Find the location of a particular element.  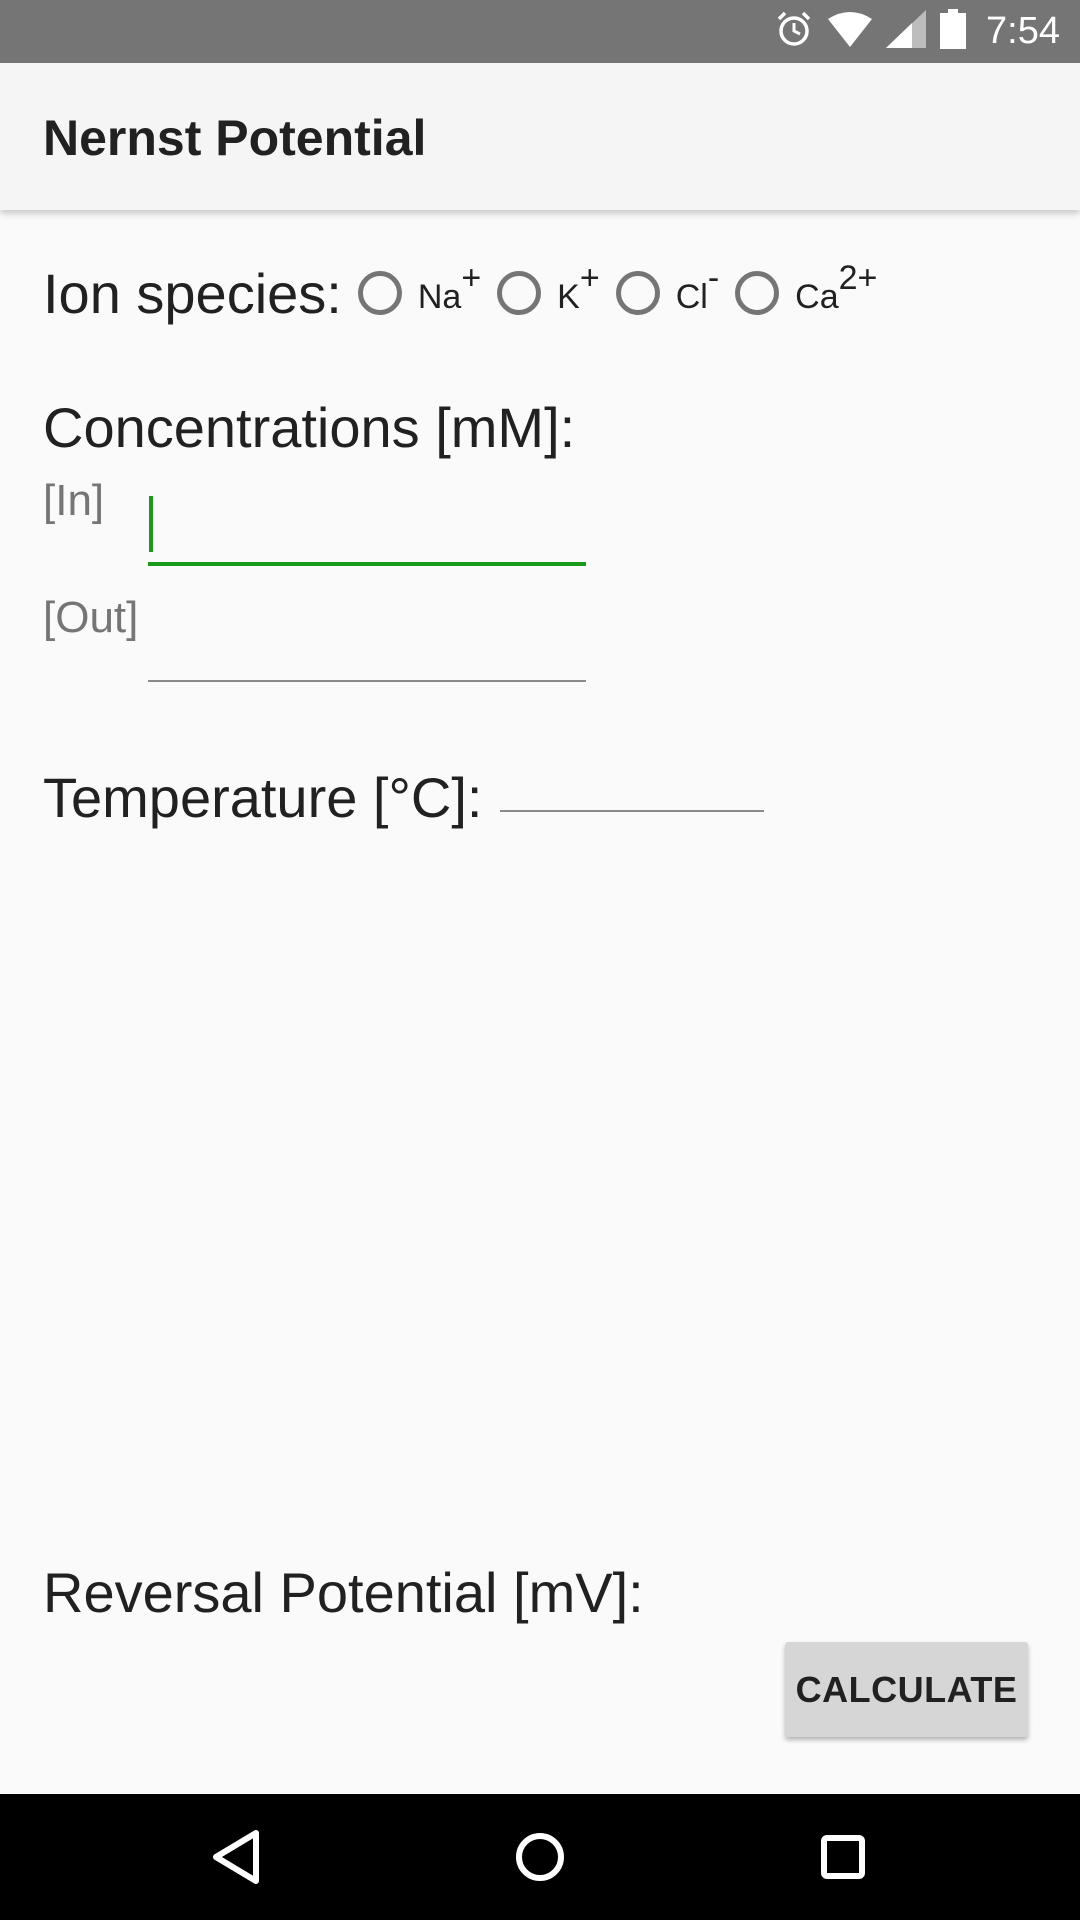

navigation-bar is located at coordinates (540, 1857).